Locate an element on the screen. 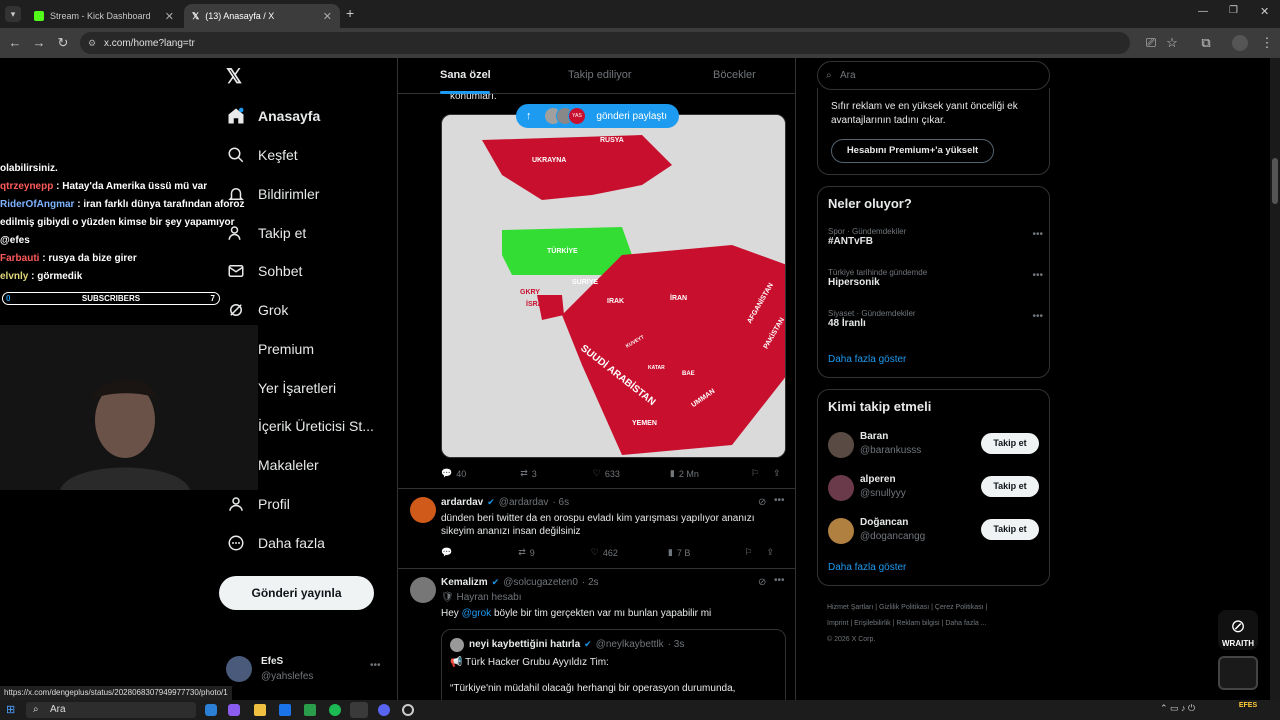 This screenshot has width=1280, height=720. premium-upgrade-button: Hesabını Premium+'a yükselt is located at coordinates (912, 151).